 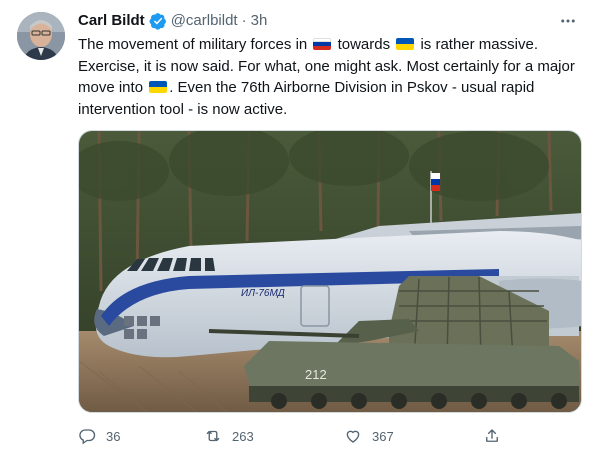 What do you see at coordinates (157, 21) in the screenshot?
I see `verified-badge-icon` at bounding box center [157, 21].